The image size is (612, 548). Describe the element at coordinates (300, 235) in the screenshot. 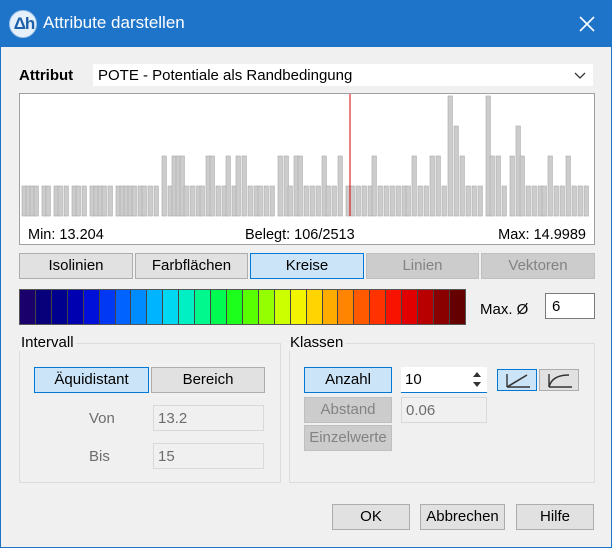

I see `histogram-belegt: Belegt: 106/2513` at that location.